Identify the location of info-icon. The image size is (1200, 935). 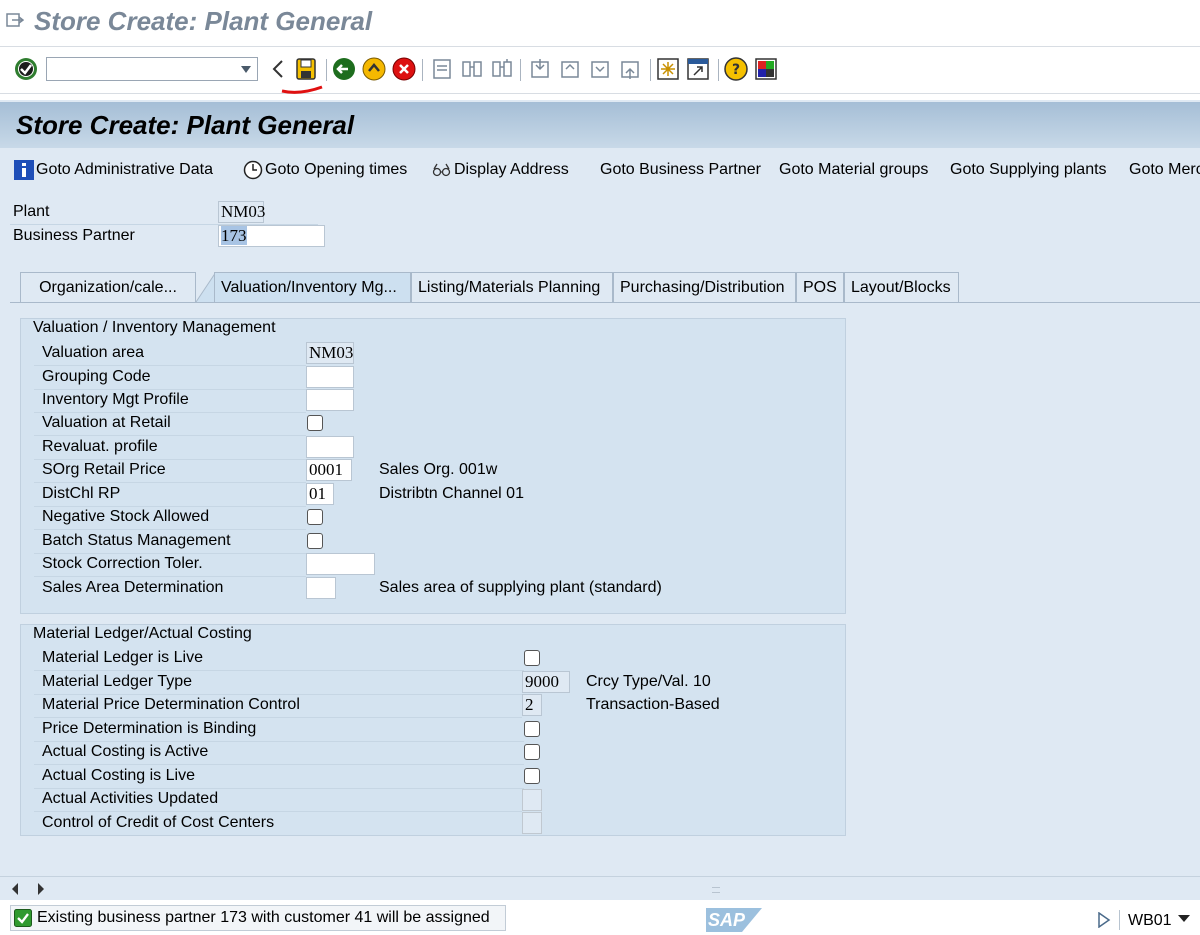
(24, 170).